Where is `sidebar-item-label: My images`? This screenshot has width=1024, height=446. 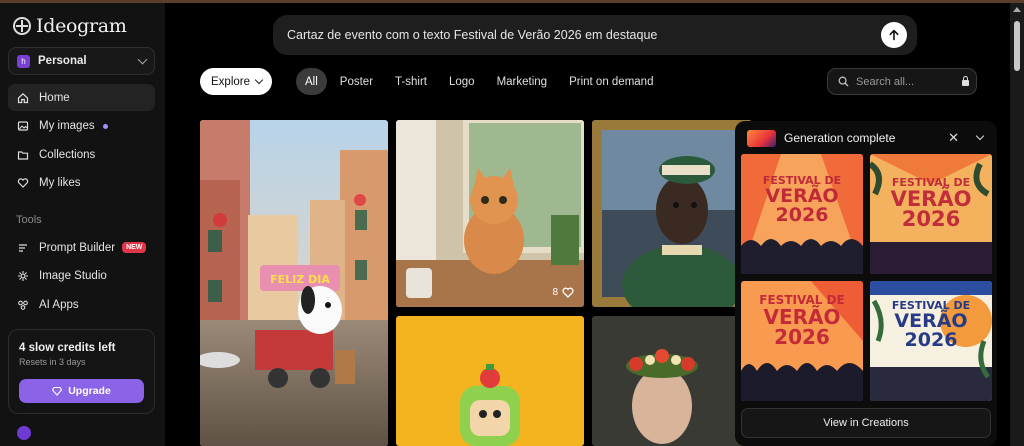 sidebar-item-label: My images is located at coordinates (67, 126).